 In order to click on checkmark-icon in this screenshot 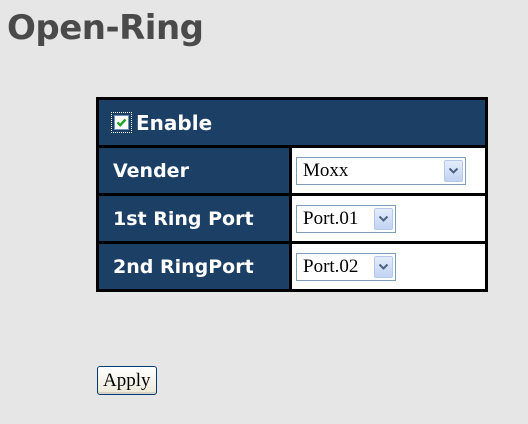, I will do `click(121, 122)`.